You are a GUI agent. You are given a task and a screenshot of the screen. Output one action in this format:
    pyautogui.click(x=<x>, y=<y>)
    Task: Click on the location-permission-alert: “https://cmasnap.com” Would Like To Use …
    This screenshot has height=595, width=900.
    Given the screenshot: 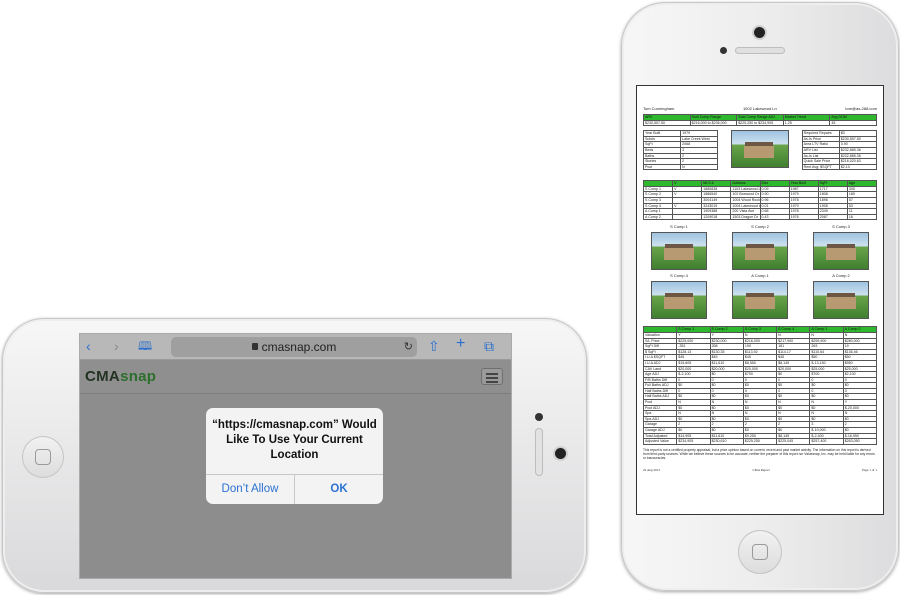 What is the action you would take?
    pyautogui.click(x=294, y=456)
    